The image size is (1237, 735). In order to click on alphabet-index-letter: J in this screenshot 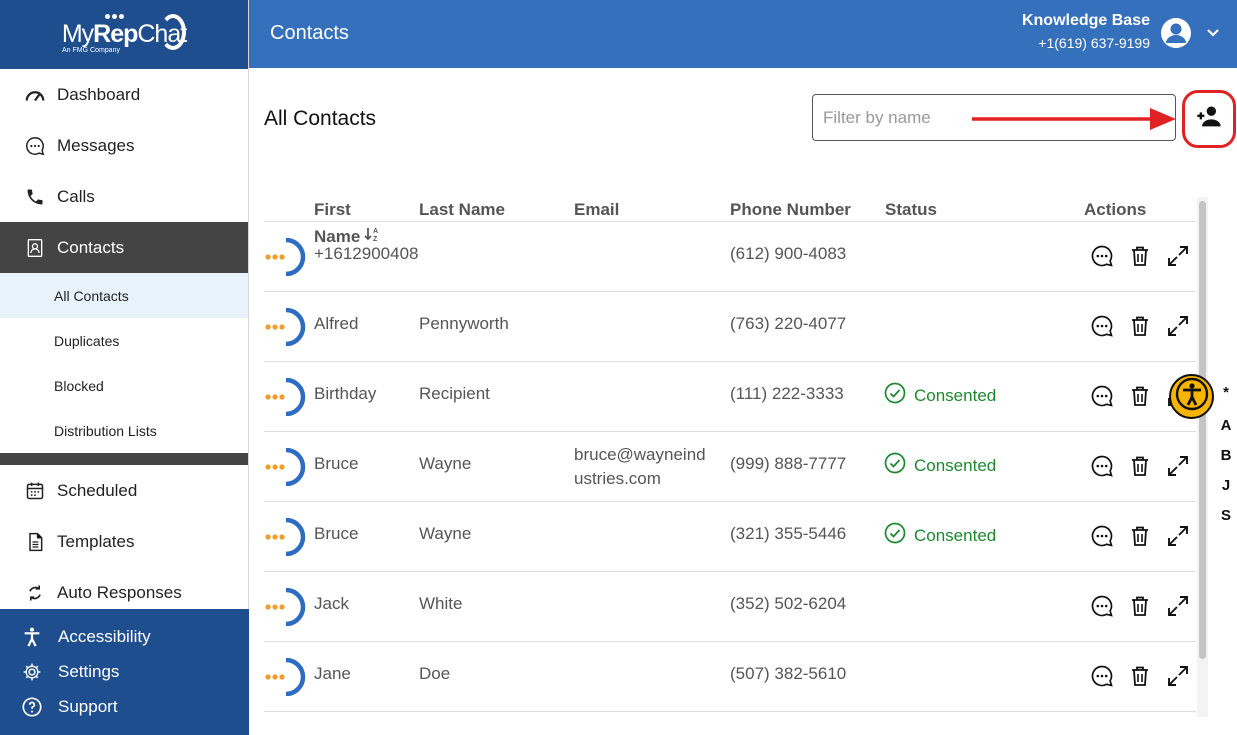, I will do `click(1226, 485)`.